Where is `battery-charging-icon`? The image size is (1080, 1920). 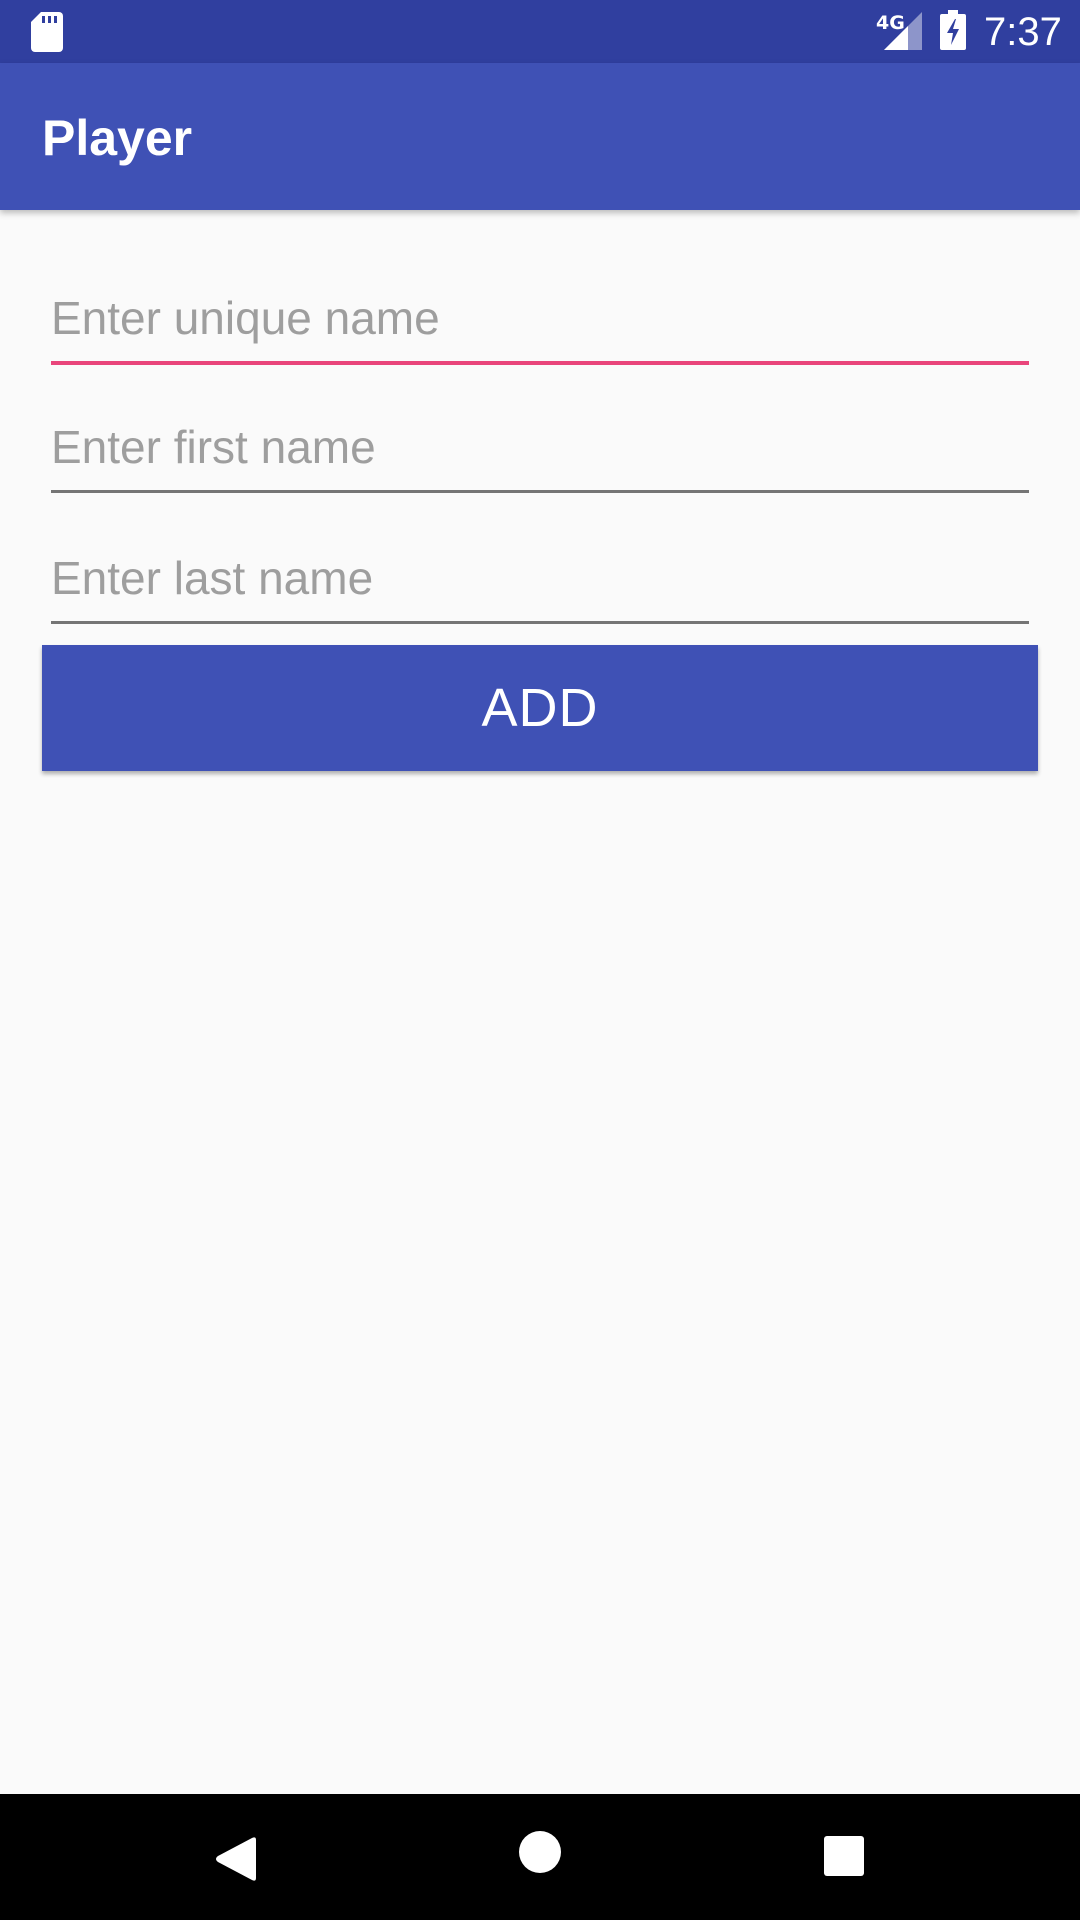
battery-charging-icon is located at coordinates (953, 30).